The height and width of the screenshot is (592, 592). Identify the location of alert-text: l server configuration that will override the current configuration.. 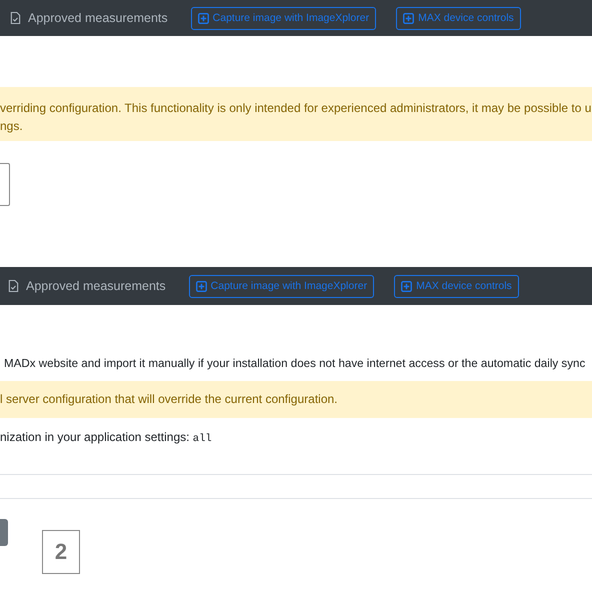
(169, 399).